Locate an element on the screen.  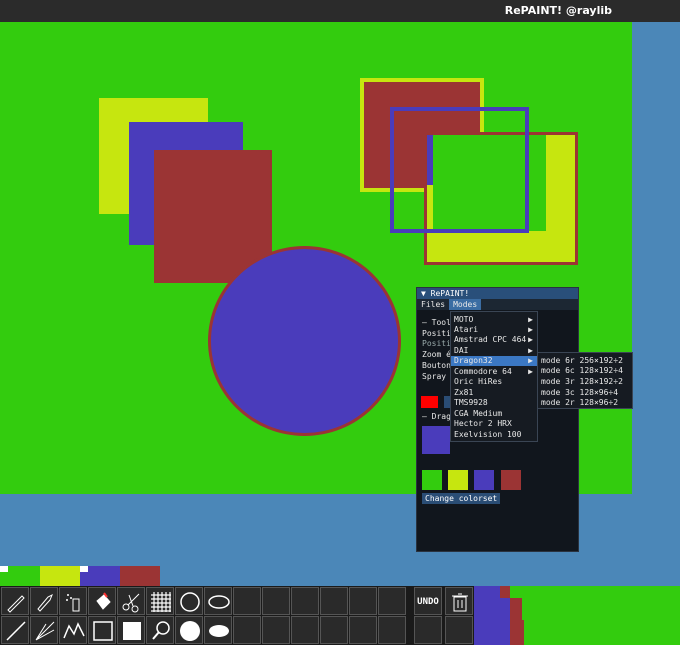
panel-title-text: RePAINT! is located at coordinates (450, 293).